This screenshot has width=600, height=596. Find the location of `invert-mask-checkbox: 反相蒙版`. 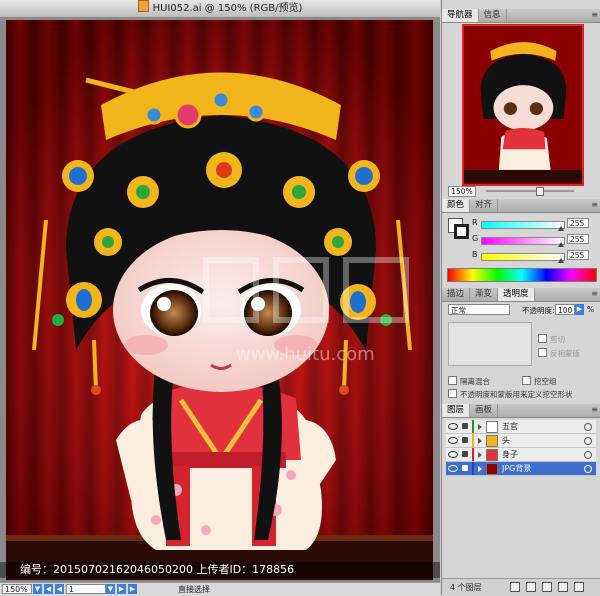

invert-mask-checkbox: 反相蒙版 is located at coordinates (559, 353).